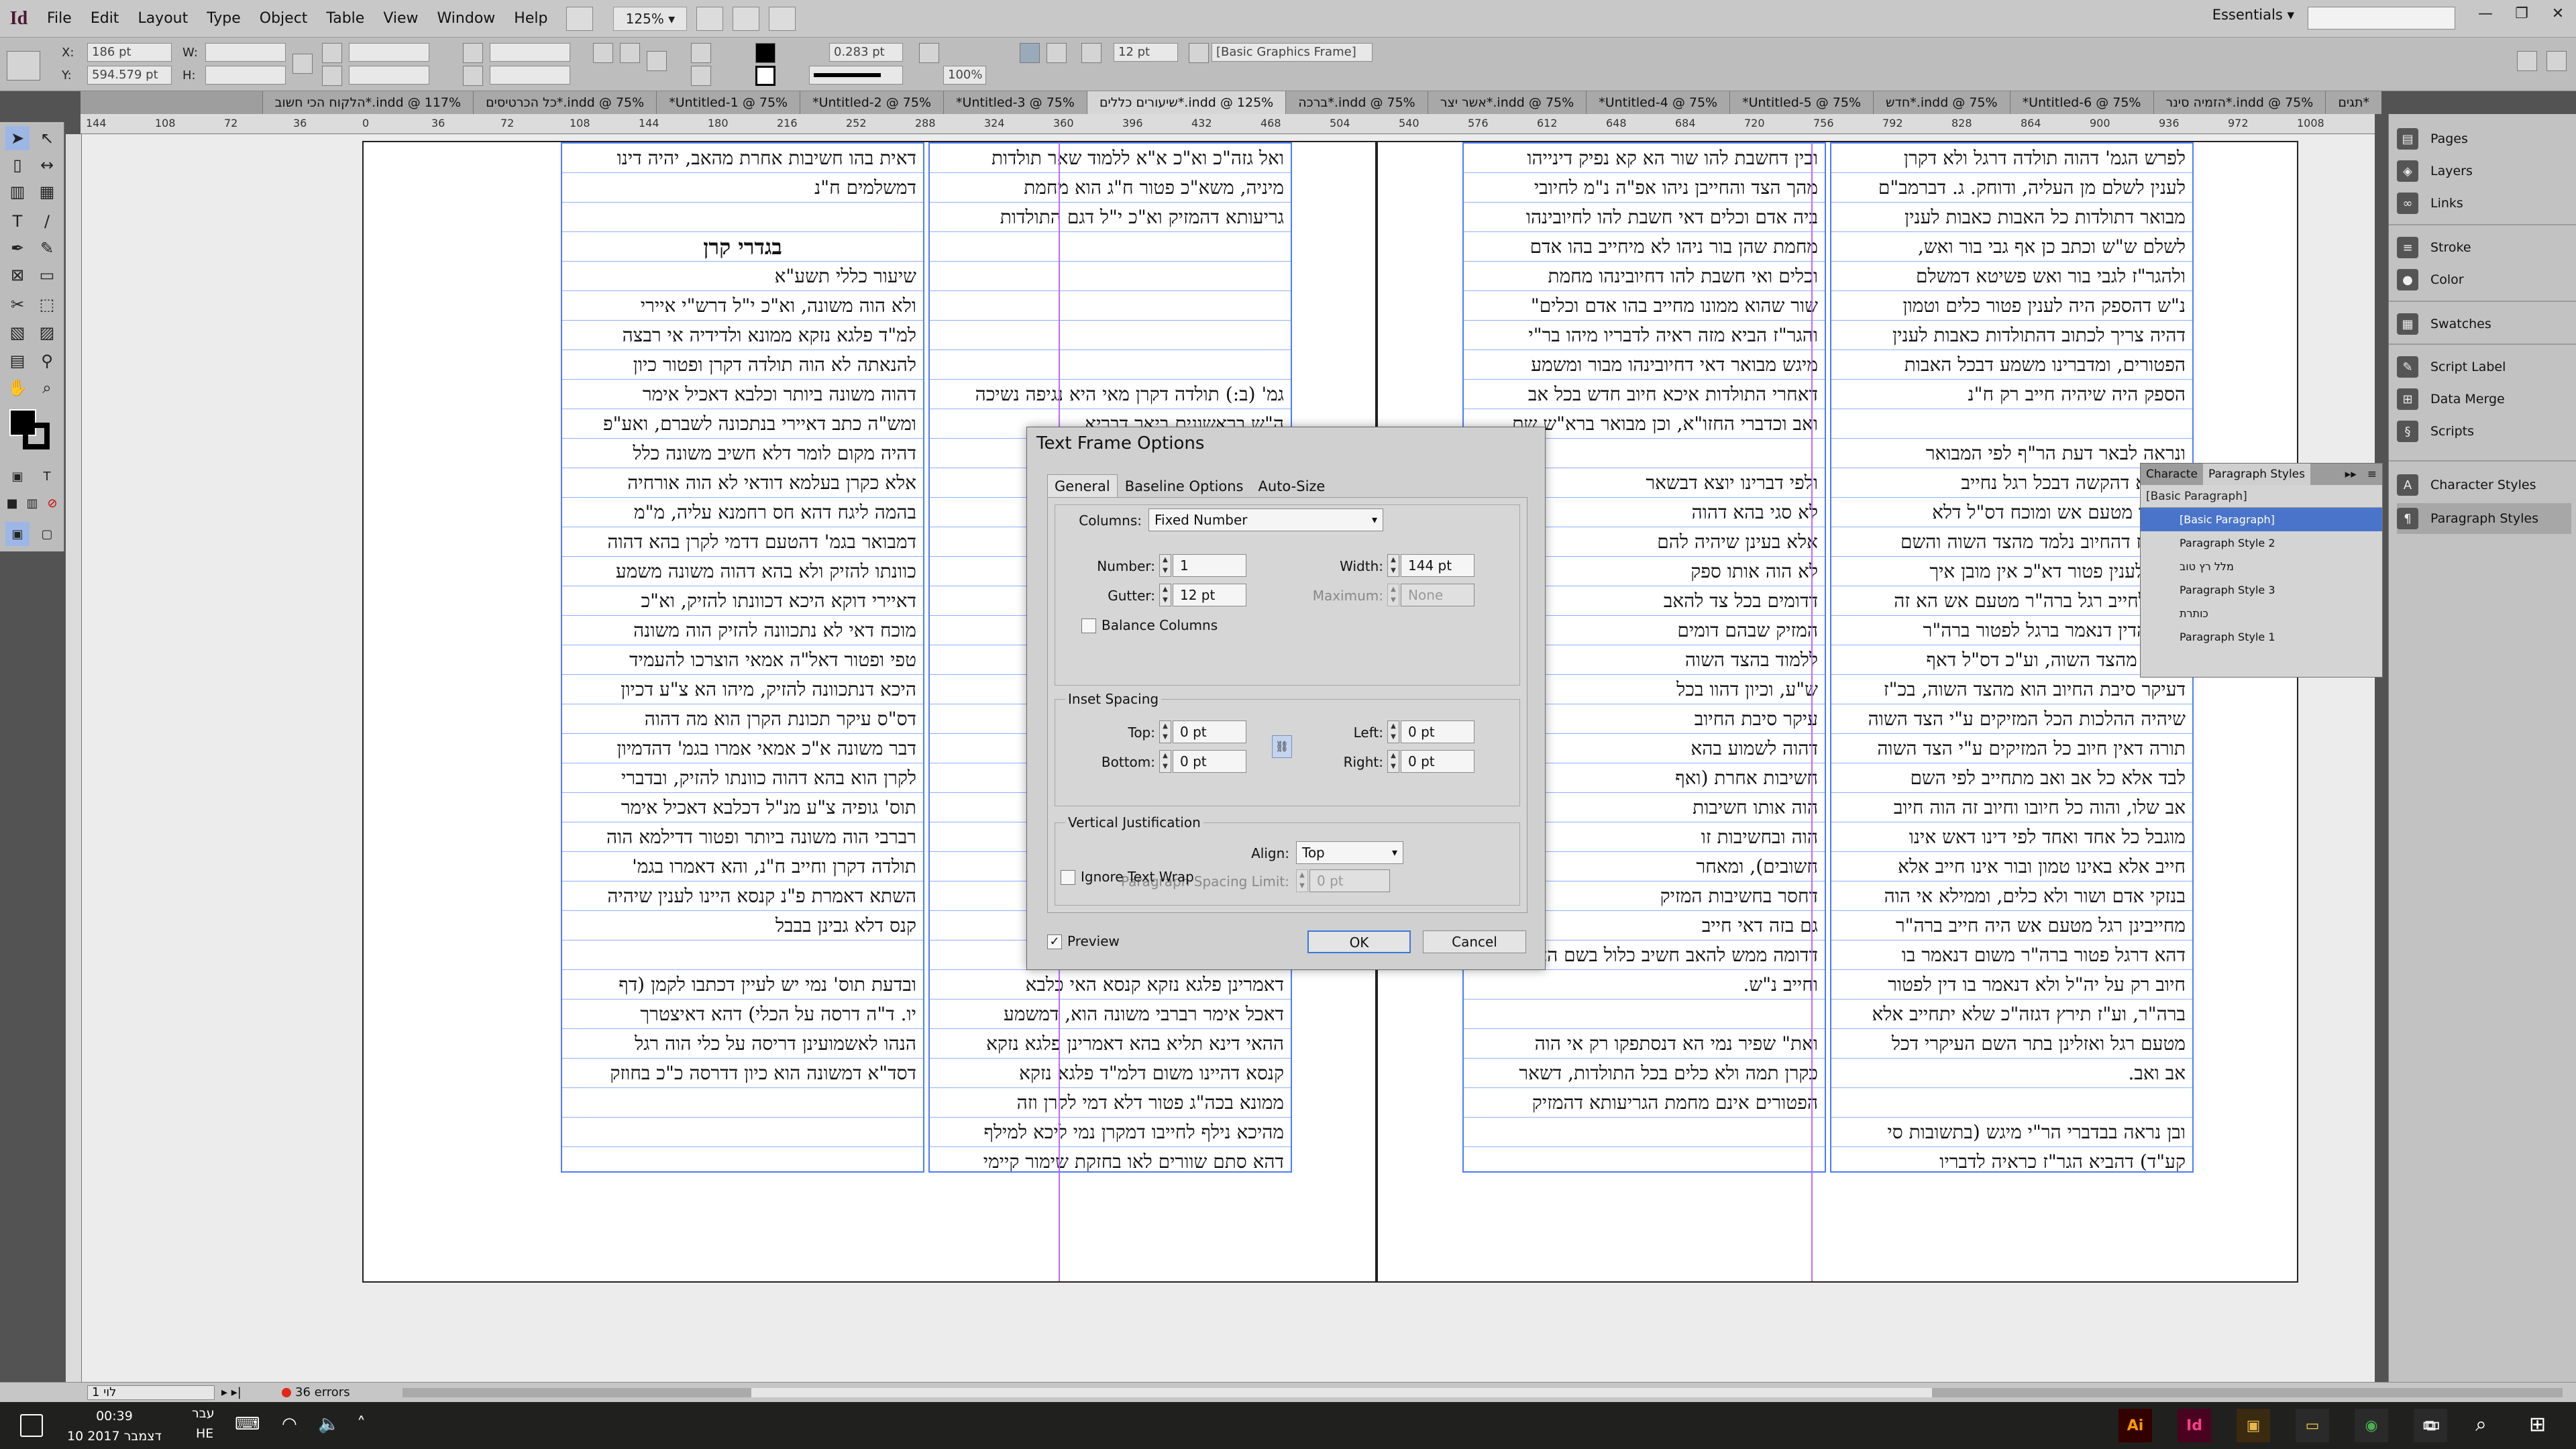  Describe the element at coordinates (1393, 761) in the screenshot. I see `right-stepper: ▲ ▼` at that location.